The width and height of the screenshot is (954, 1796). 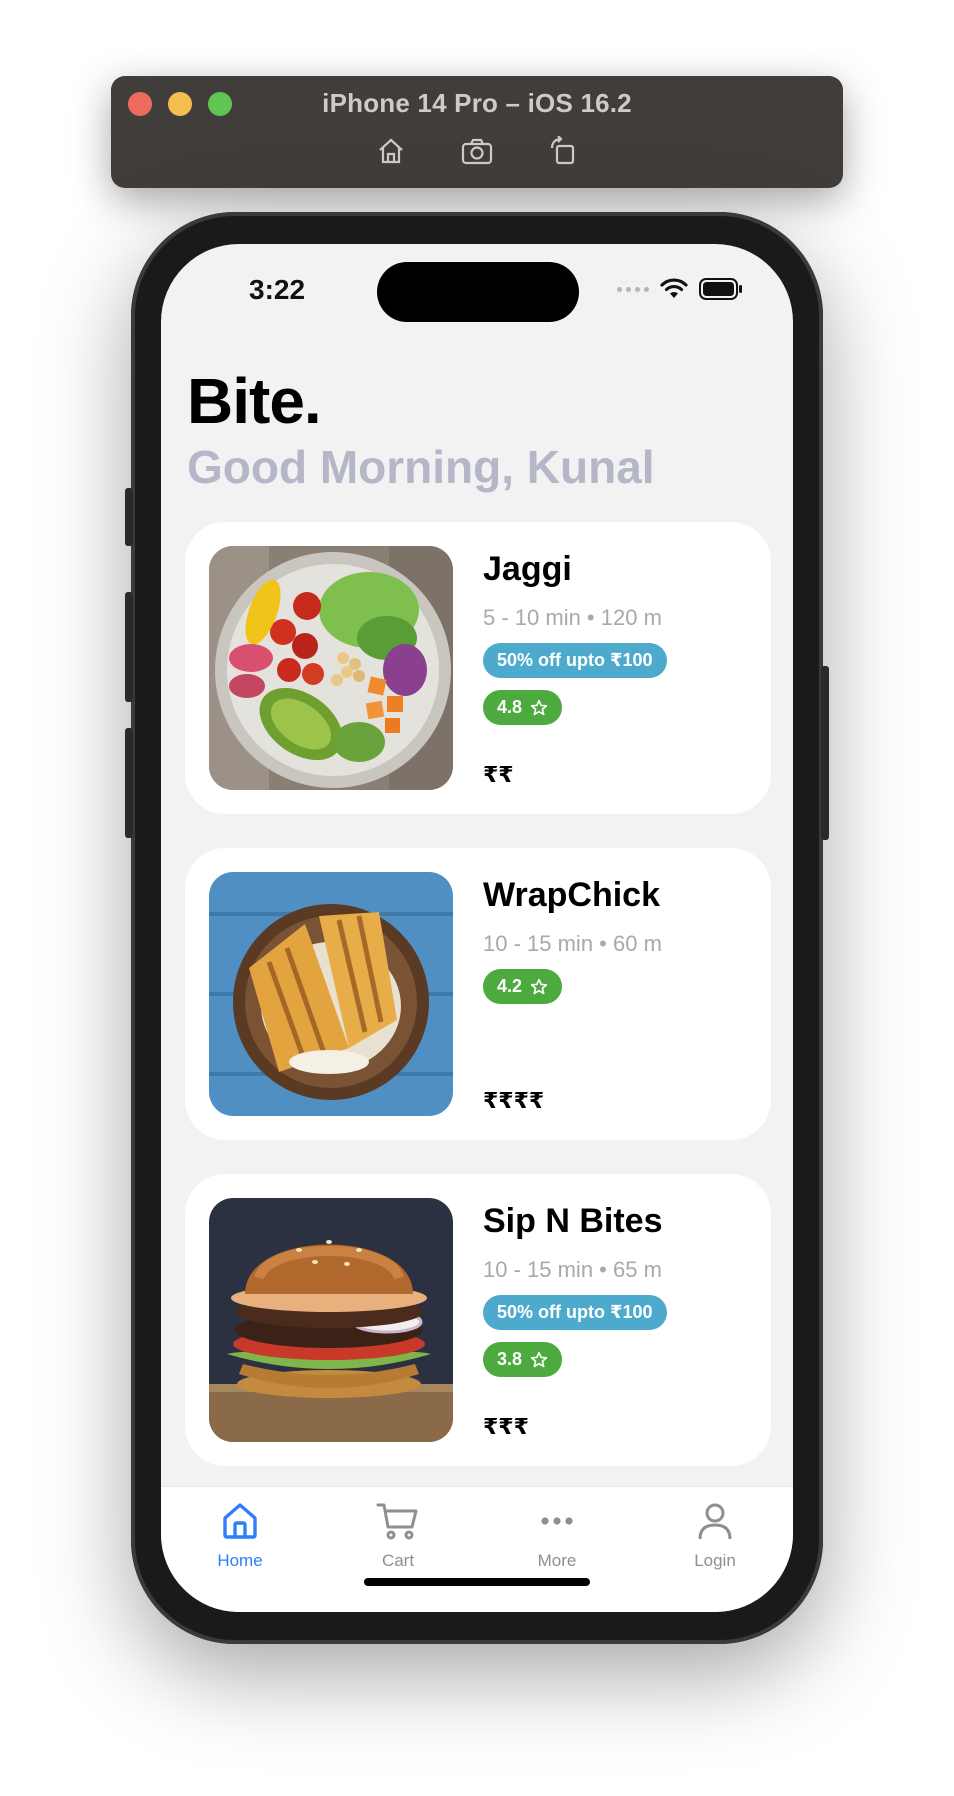 I want to click on volume-down-button, so click(x=129, y=783).